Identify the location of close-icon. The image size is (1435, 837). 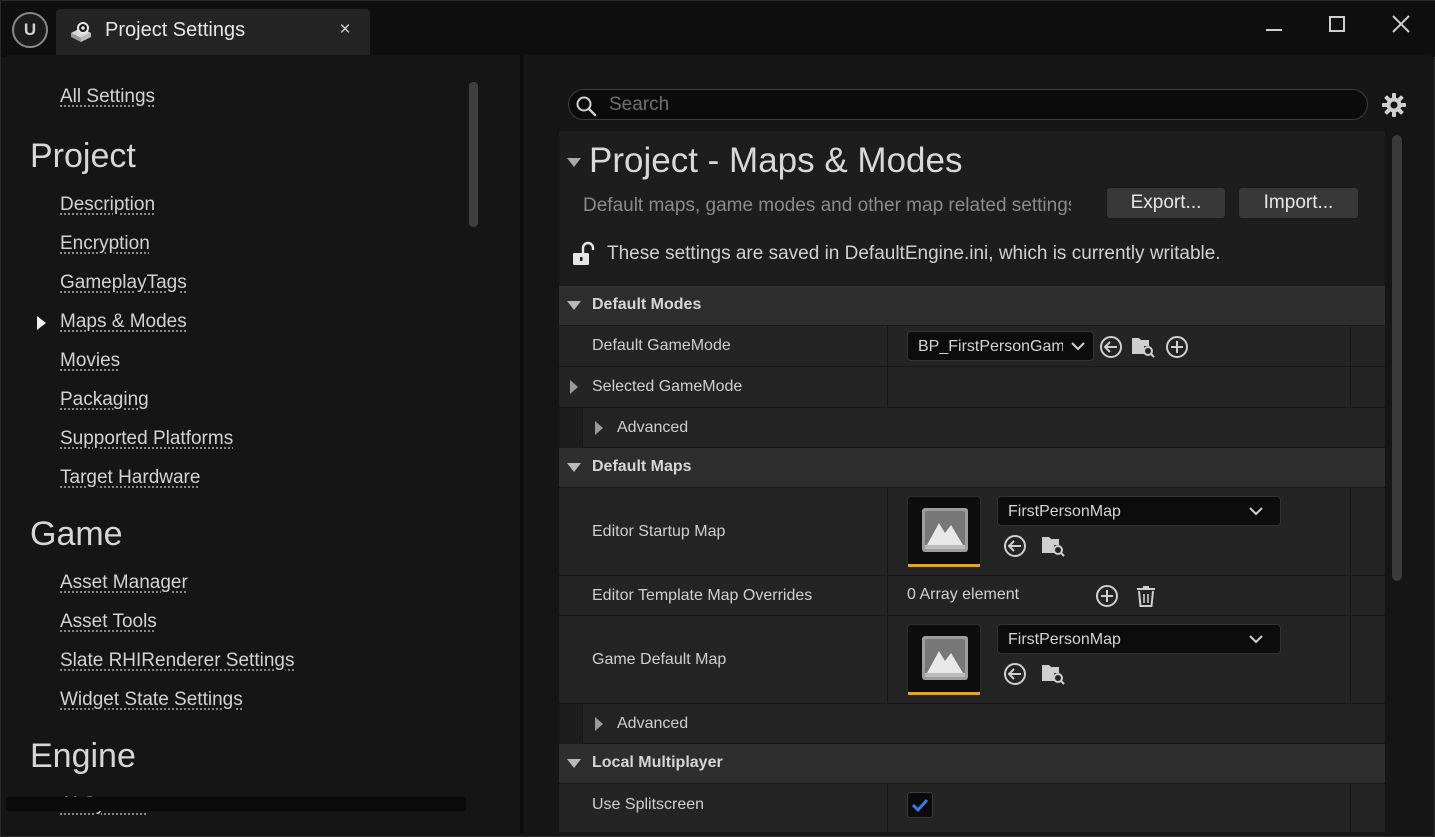
(1401, 24).